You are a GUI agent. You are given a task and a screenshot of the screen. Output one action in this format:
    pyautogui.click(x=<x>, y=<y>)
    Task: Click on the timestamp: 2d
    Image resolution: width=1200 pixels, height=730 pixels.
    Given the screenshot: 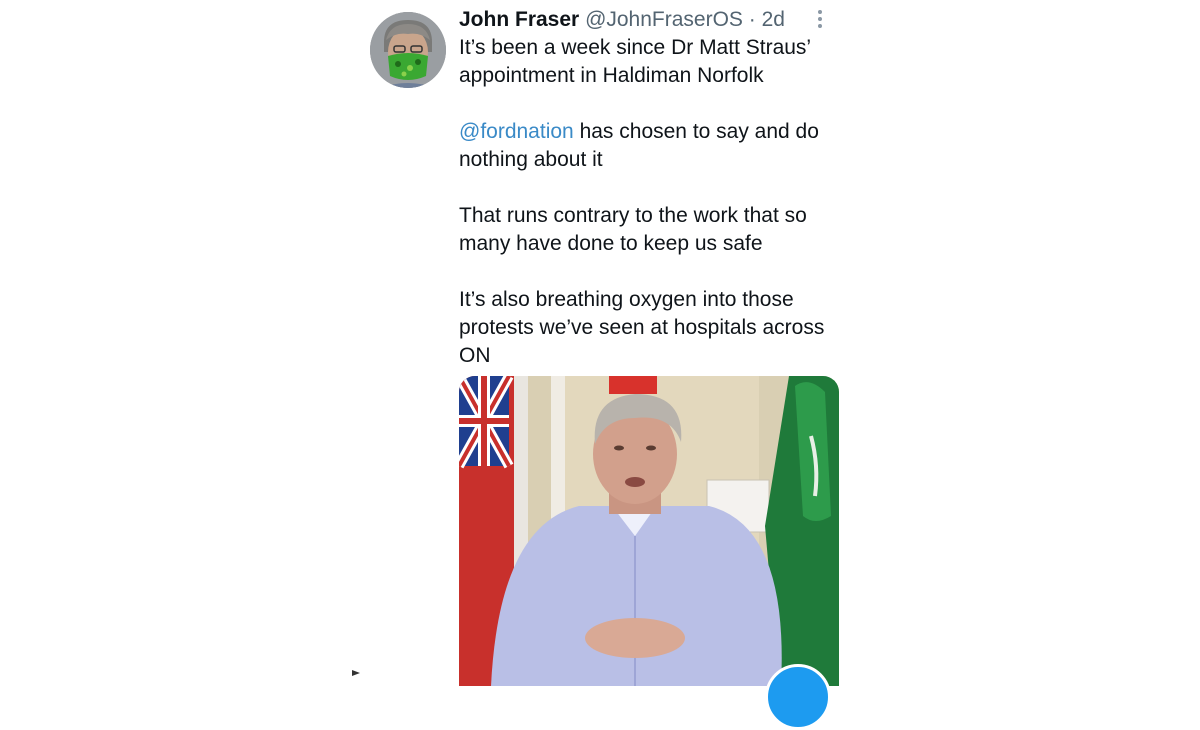 What is the action you would take?
    pyautogui.click(x=773, y=19)
    